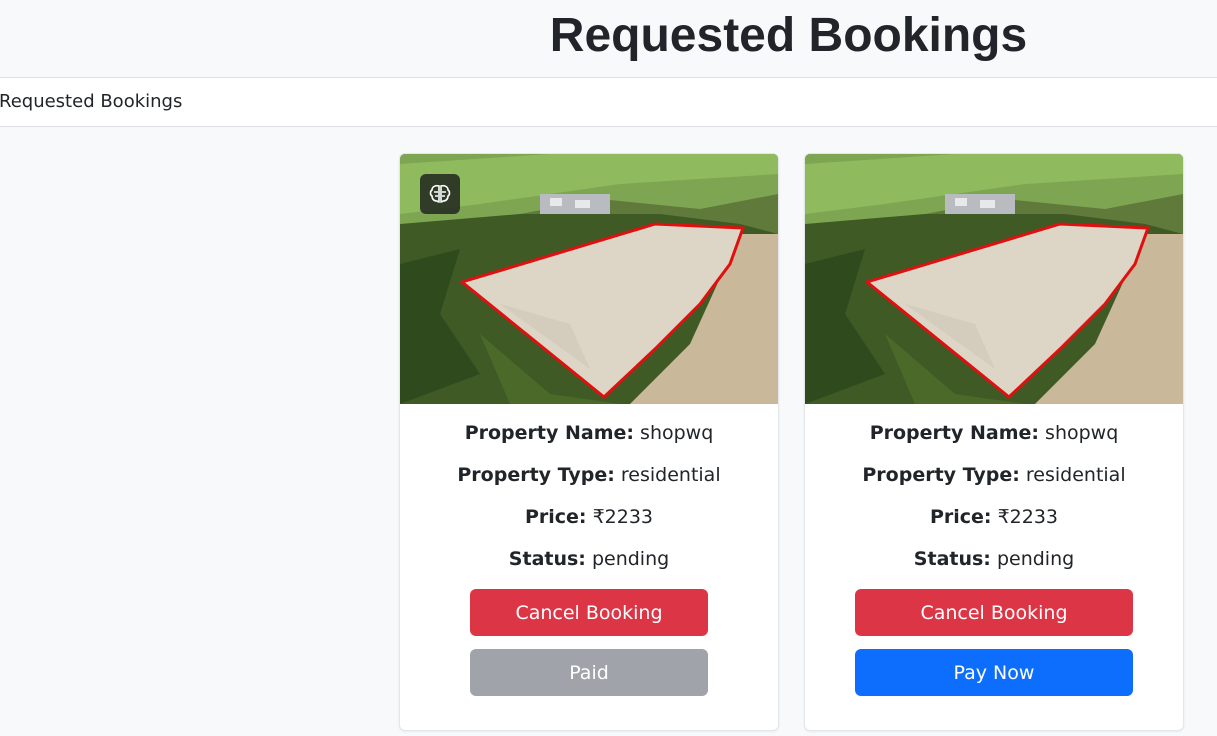 The height and width of the screenshot is (736, 1217). What do you see at coordinates (589, 672) in the screenshot?
I see `paid-button: Paid` at bounding box center [589, 672].